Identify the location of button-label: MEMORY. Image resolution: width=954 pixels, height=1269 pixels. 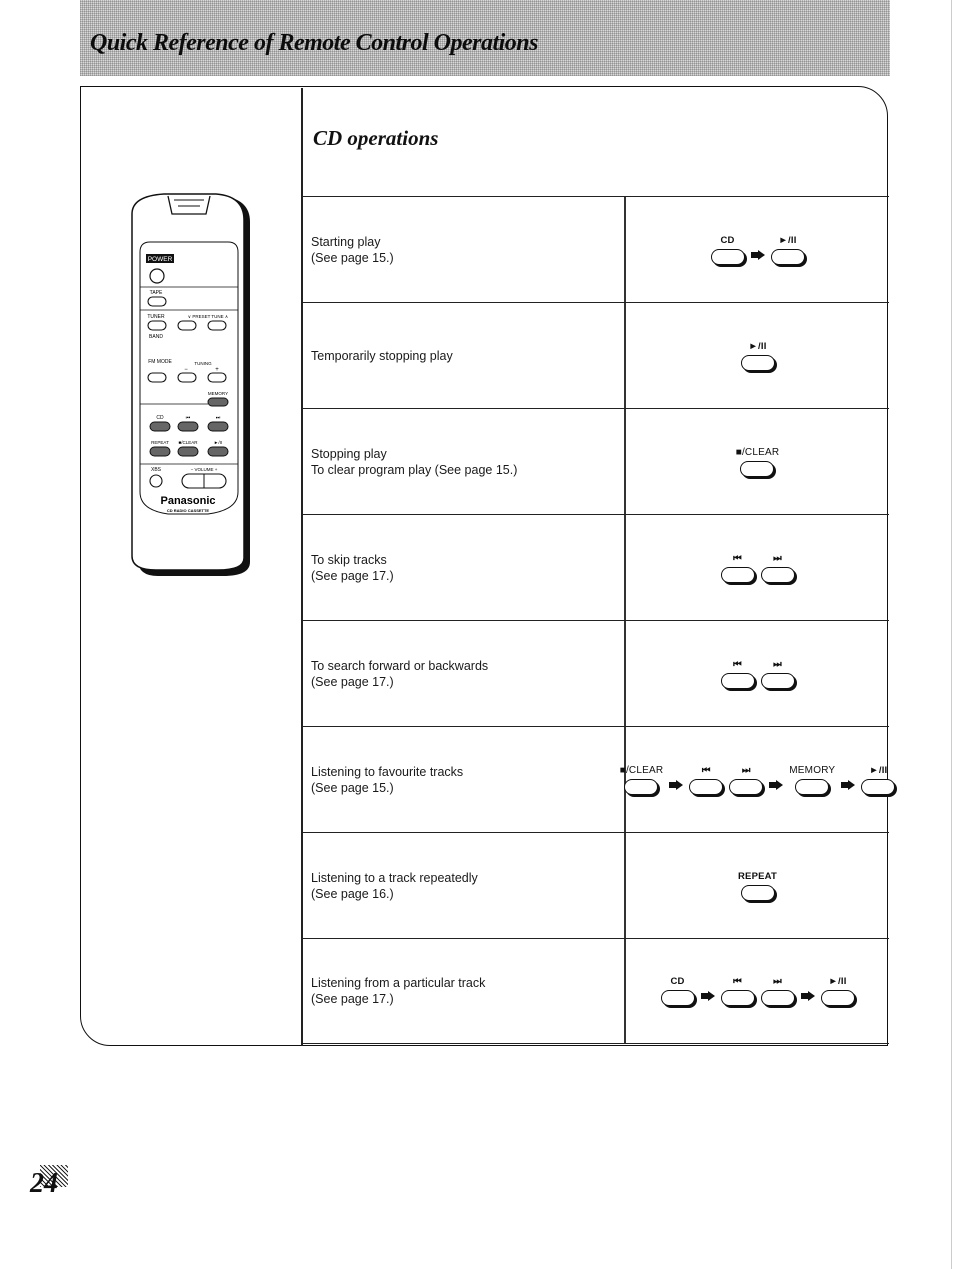
(812, 770).